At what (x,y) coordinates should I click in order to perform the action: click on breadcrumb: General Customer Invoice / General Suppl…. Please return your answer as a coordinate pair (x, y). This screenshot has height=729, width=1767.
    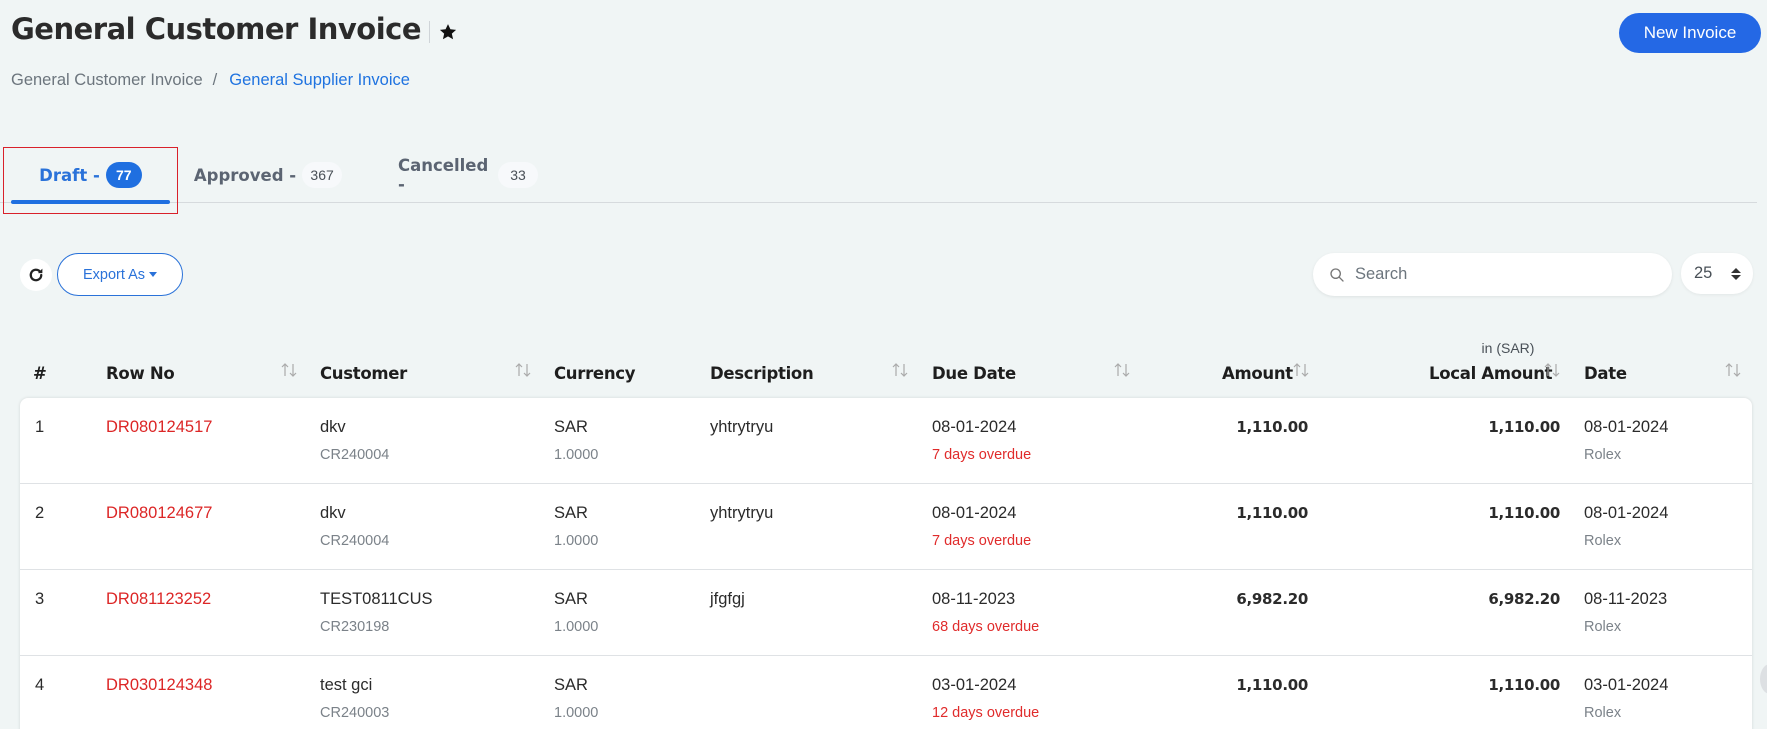
    Looking at the image, I should click on (210, 80).